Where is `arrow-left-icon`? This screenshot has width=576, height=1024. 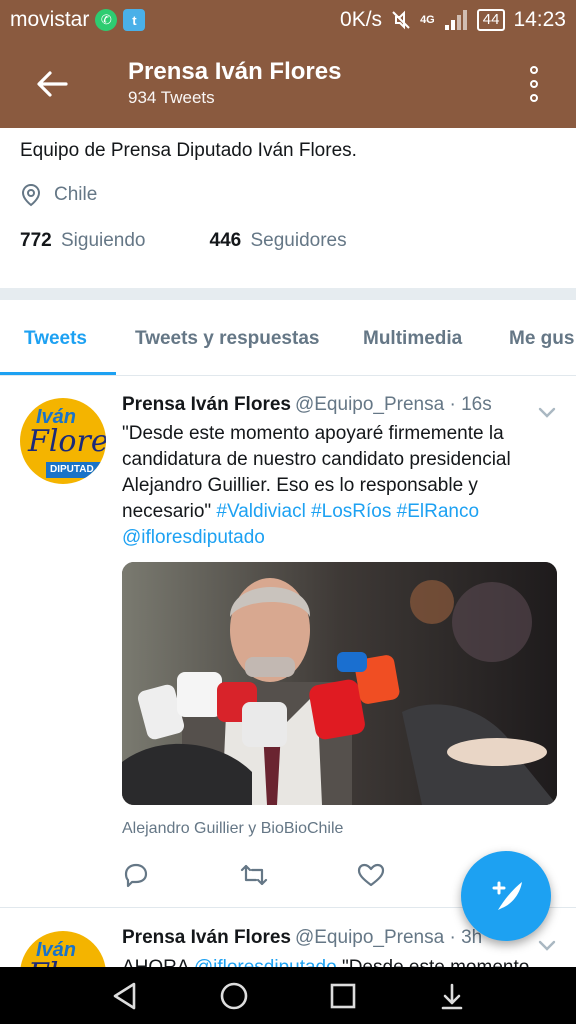
arrow-left-icon is located at coordinates (52, 84).